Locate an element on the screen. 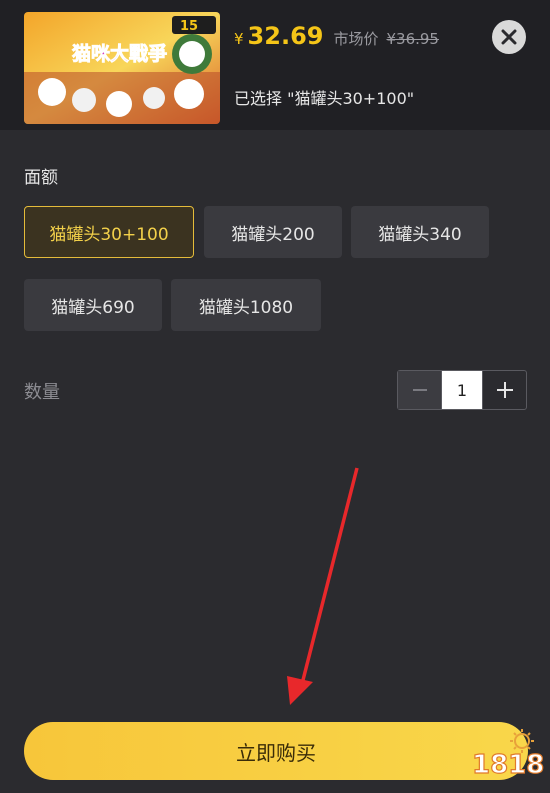 This screenshot has width=550, height=793. buy-now-button: 立即购买 is located at coordinates (276, 751).